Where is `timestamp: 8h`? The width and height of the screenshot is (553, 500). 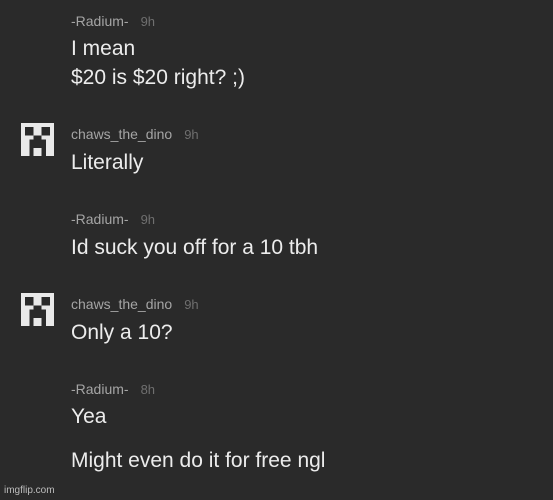
timestamp: 8h is located at coordinates (148, 389).